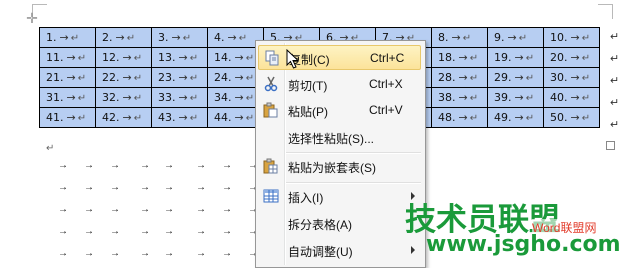  I want to click on menu-item-label: 拆分表格(A), so click(320, 225).